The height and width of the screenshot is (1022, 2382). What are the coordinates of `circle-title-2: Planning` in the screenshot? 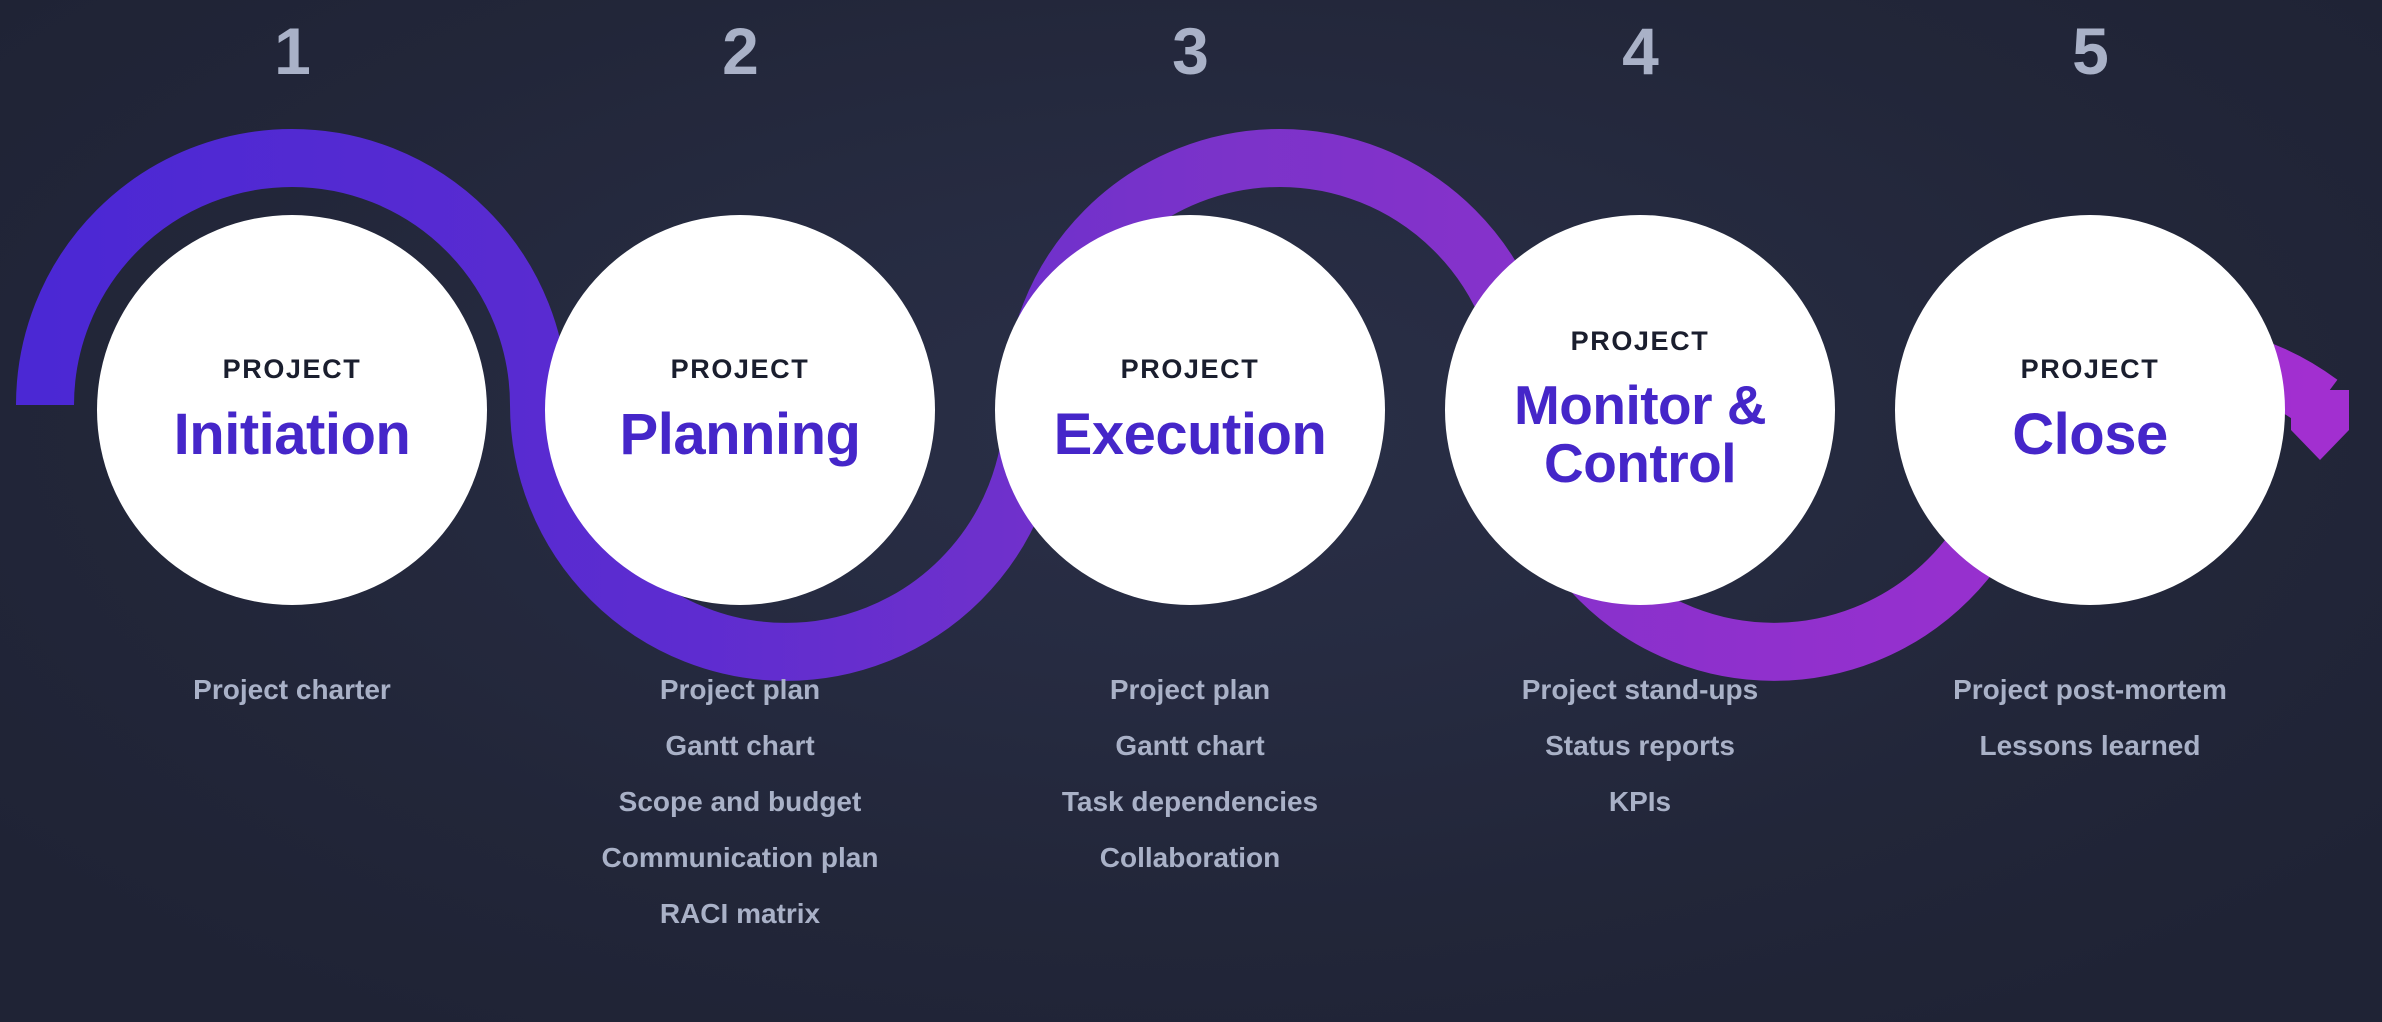 It's located at (740, 434).